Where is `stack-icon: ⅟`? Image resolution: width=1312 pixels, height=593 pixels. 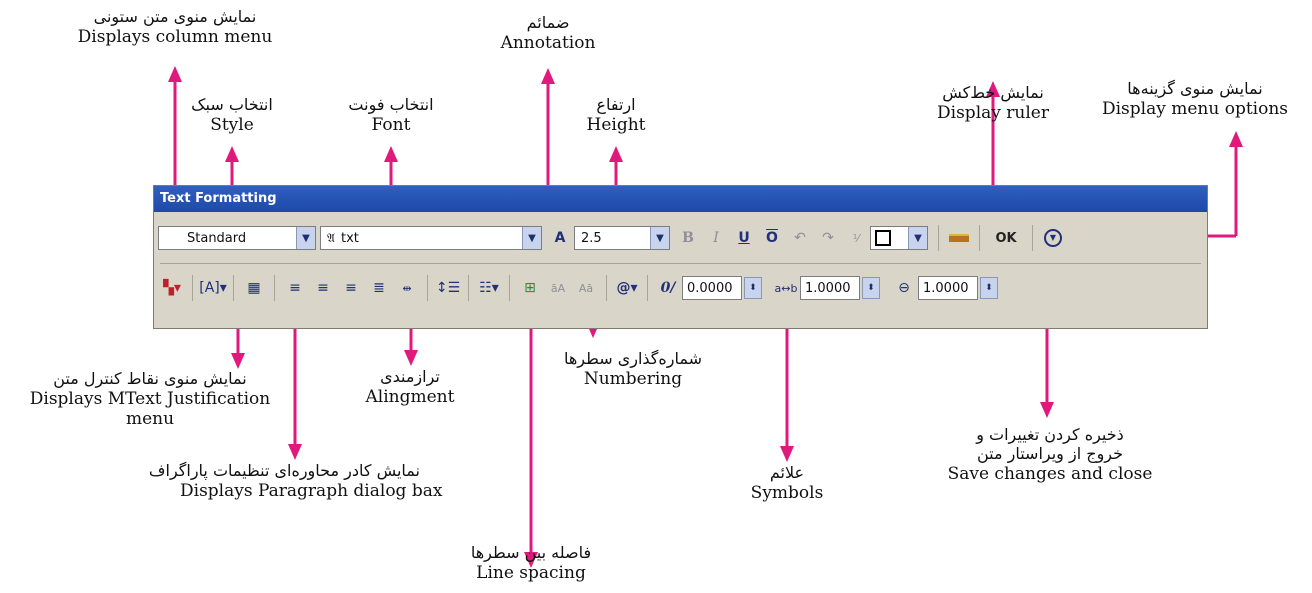 stack-icon: ⅟ is located at coordinates (856, 238).